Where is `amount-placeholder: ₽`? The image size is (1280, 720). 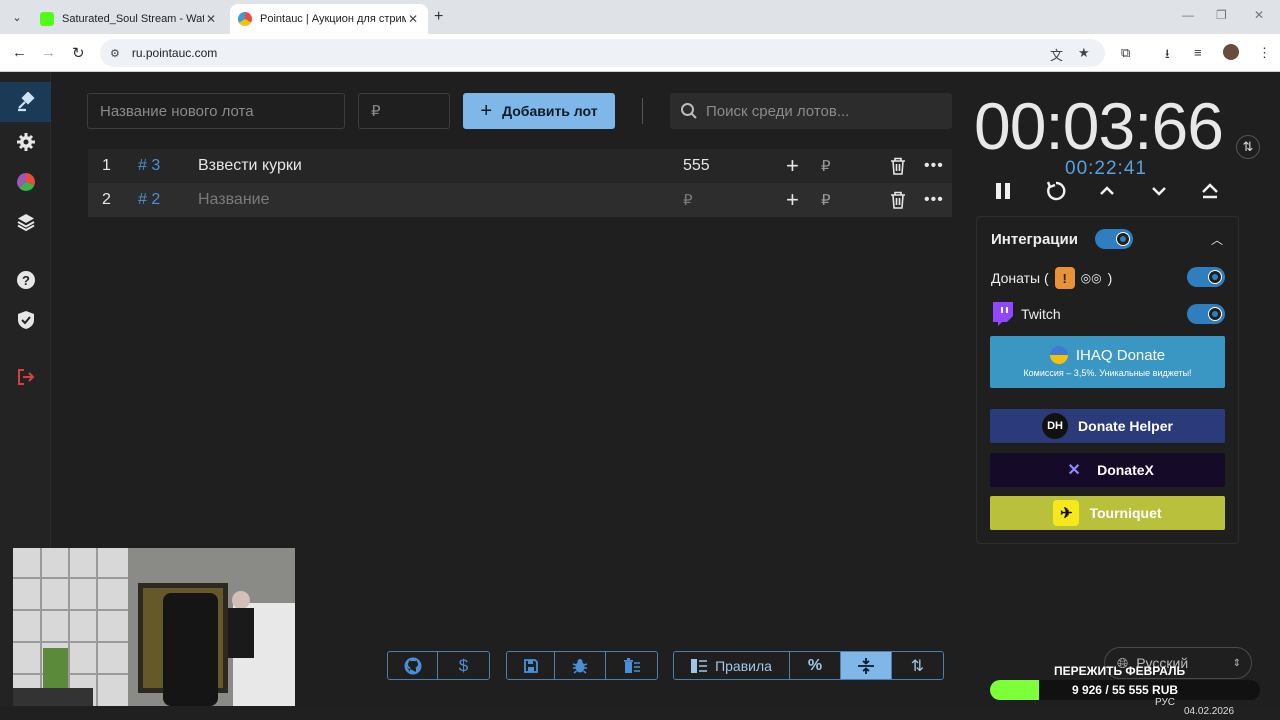
amount-placeholder: ₽ is located at coordinates (376, 111).